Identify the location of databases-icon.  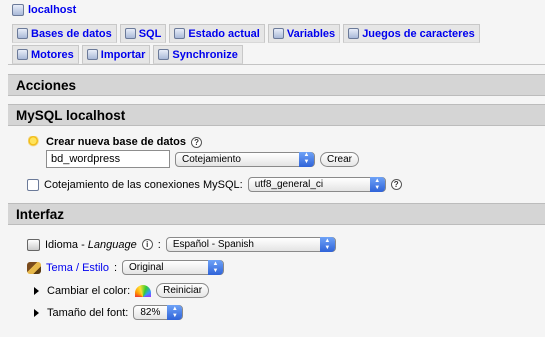
(22, 33).